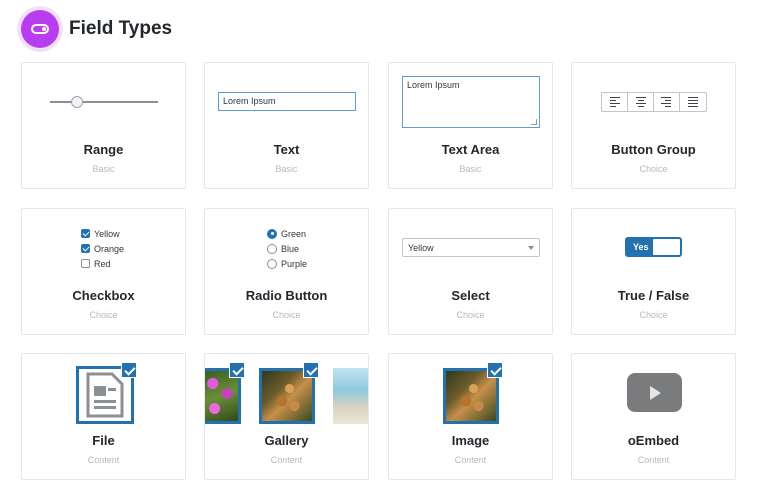 The image size is (768, 489). What do you see at coordinates (103, 99) in the screenshot?
I see `range-preview` at bounding box center [103, 99].